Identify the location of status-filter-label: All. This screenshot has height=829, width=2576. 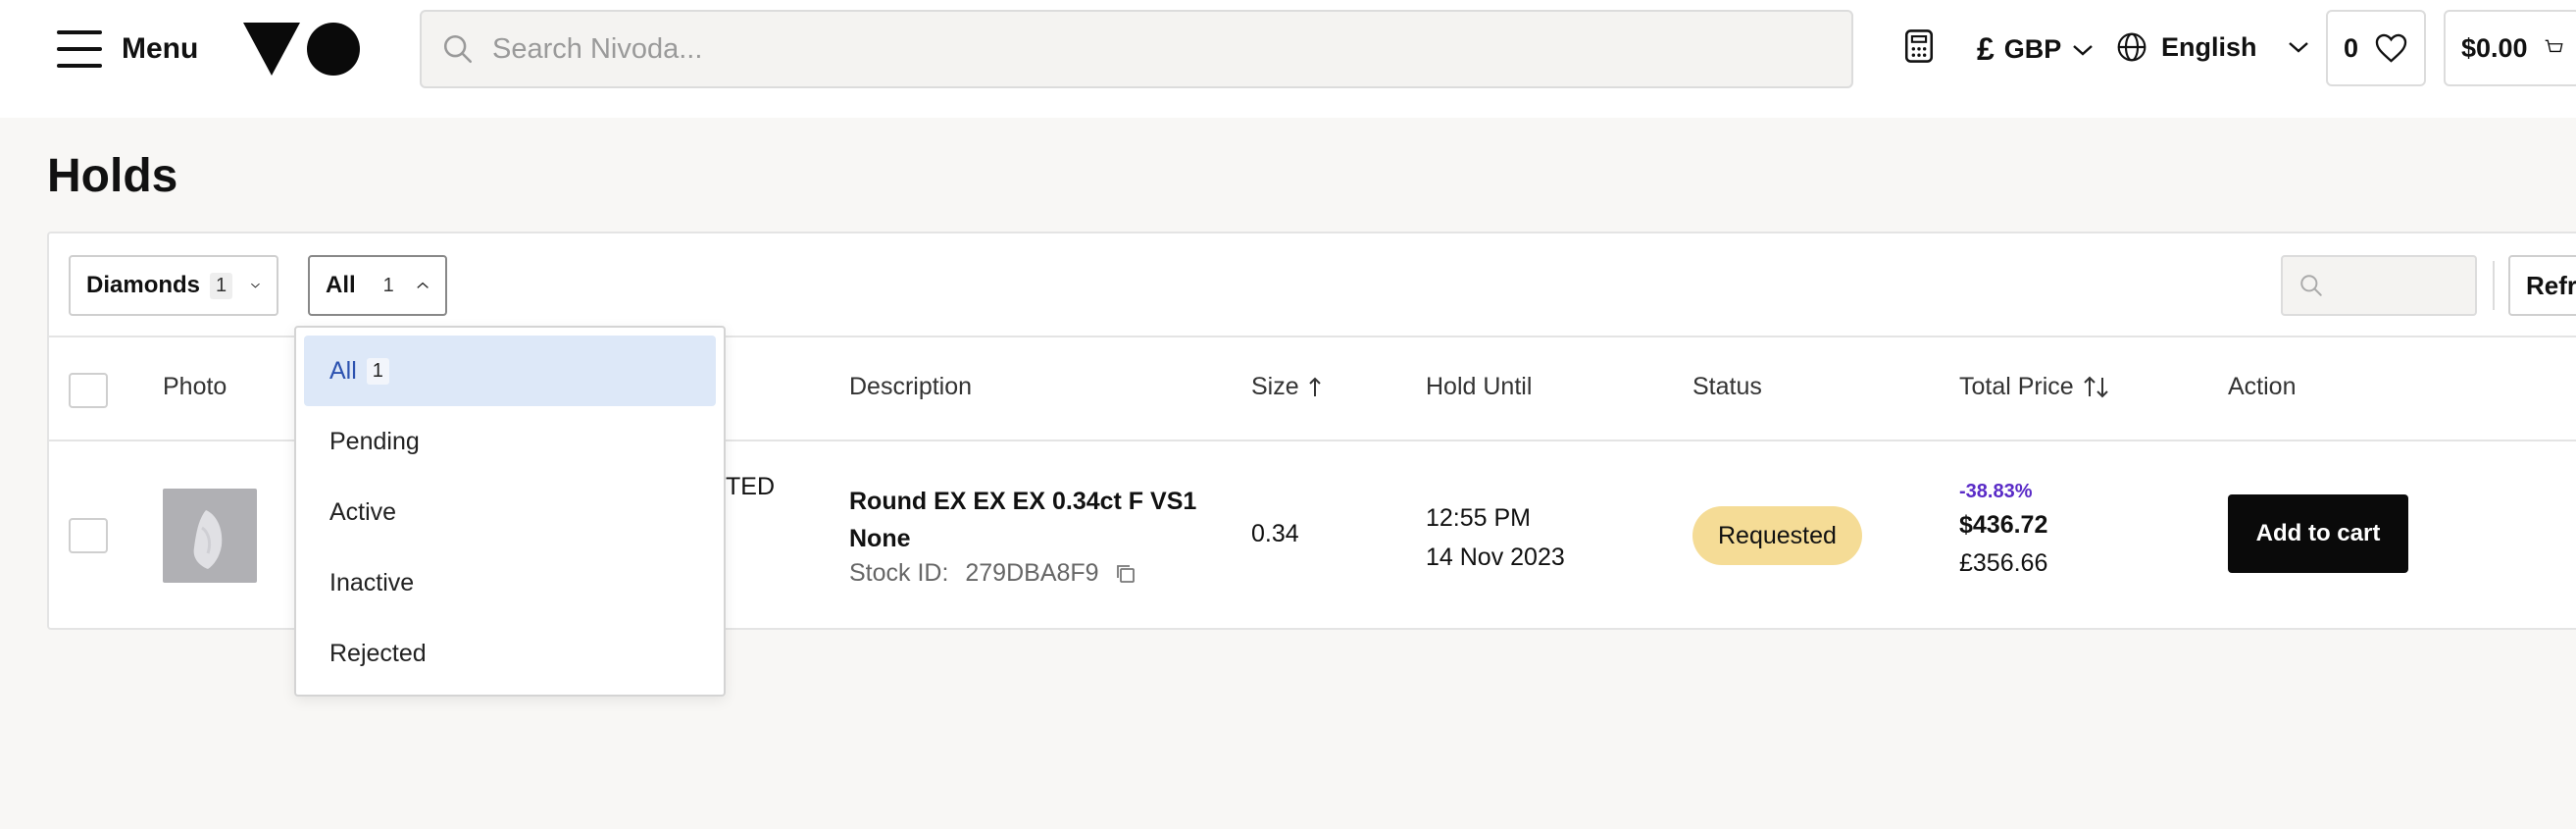
(341, 285).